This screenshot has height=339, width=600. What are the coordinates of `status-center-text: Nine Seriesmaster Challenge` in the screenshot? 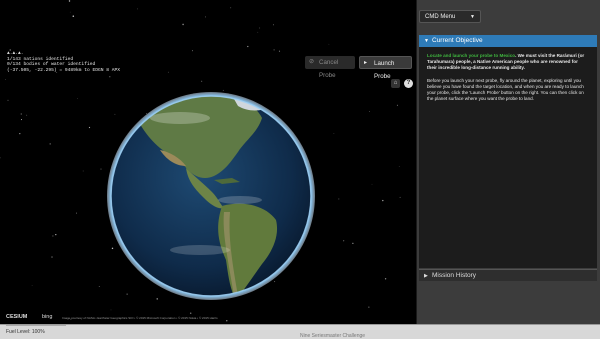 It's located at (333, 336).